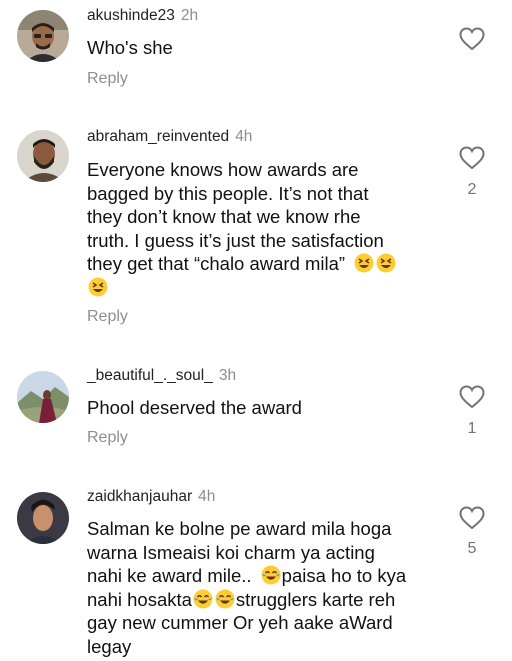  What do you see at coordinates (227, 375) in the screenshot?
I see `timestamp: 3h` at bounding box center [227, 375].